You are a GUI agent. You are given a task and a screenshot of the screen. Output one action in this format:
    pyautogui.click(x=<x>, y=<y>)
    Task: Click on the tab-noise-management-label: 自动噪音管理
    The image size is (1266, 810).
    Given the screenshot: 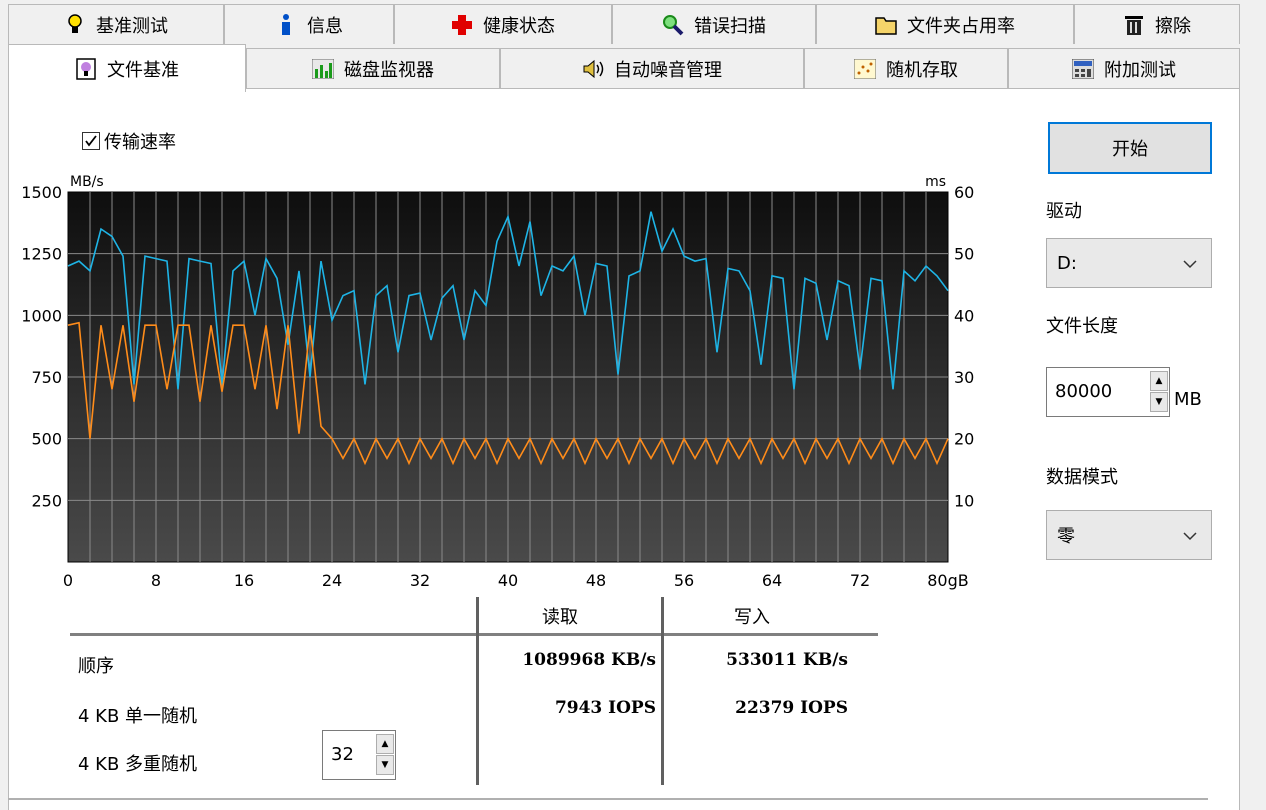 What is the action you would take?
    pyautogui.click(x=668, y=70)
    